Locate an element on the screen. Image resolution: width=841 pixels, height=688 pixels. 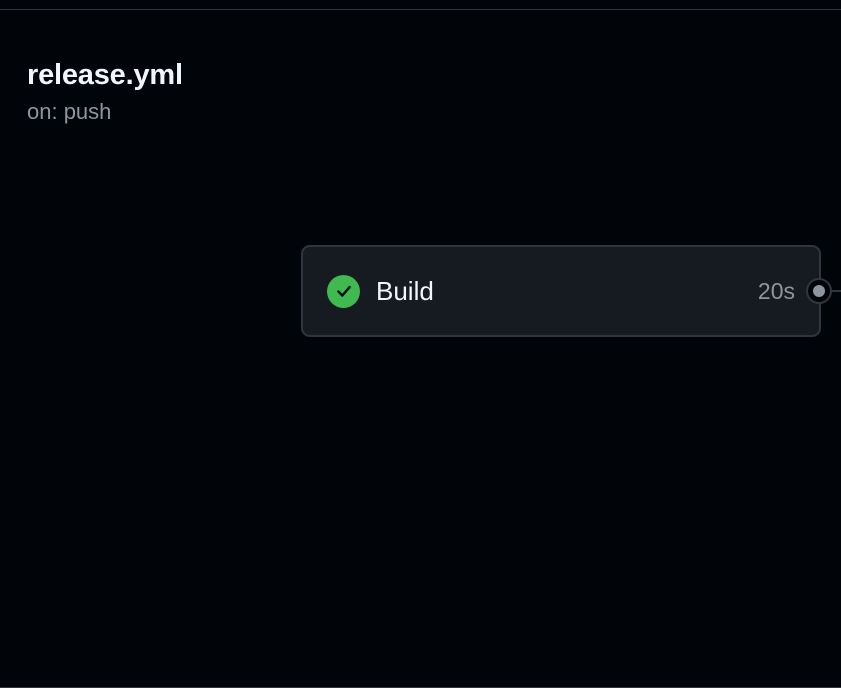
workflow-trigger: on: push is located at coordinates (69, 111).